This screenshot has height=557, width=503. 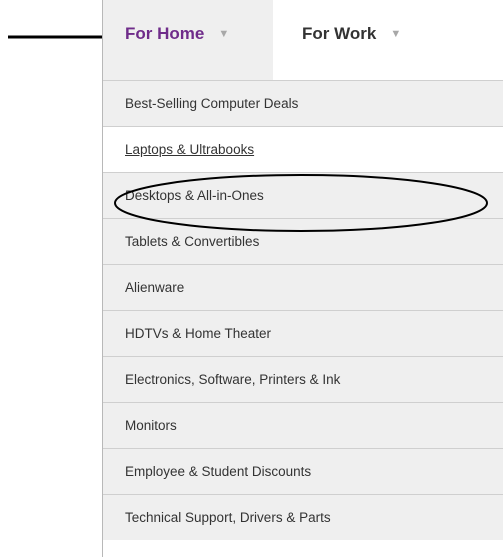 I want to click on menu-item-best-selling-computer-deals: Best-Selling Computer Deals, so click(x=303, y=103).